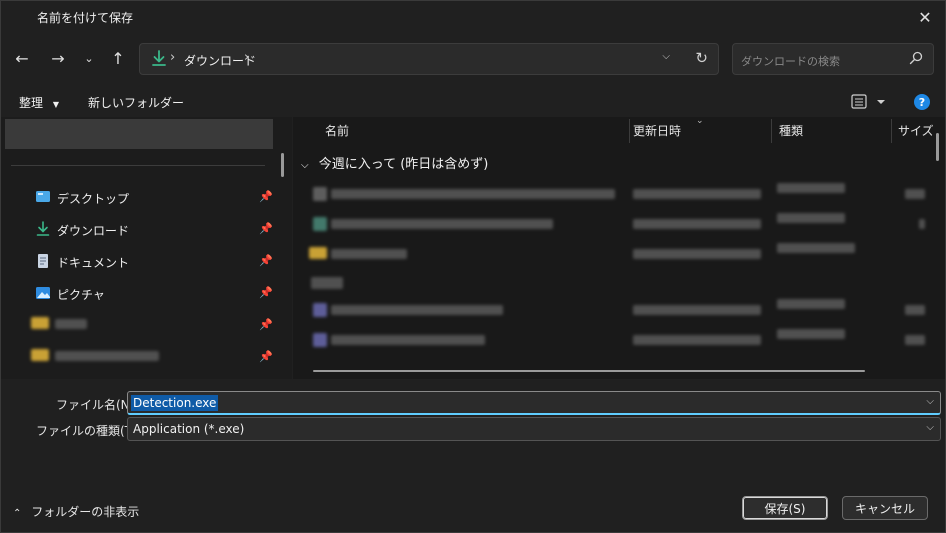  Describe the element at coordinates (916, 130) in the screenshot. I see `column-header-size: サイズ` at that location.